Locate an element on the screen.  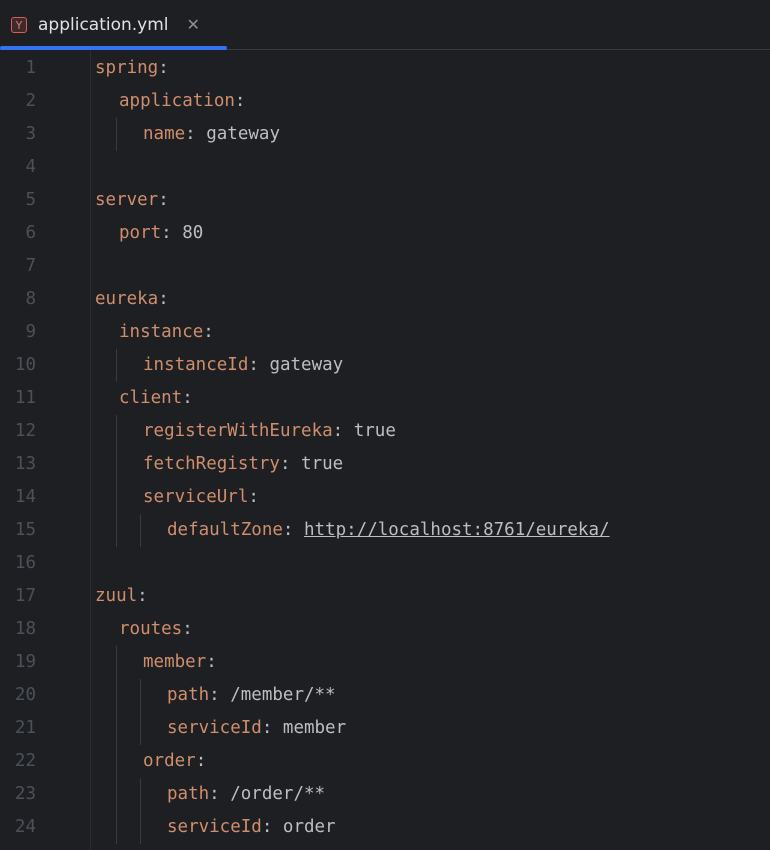
code-line: 11 client: is located at coordinates (385, 398).